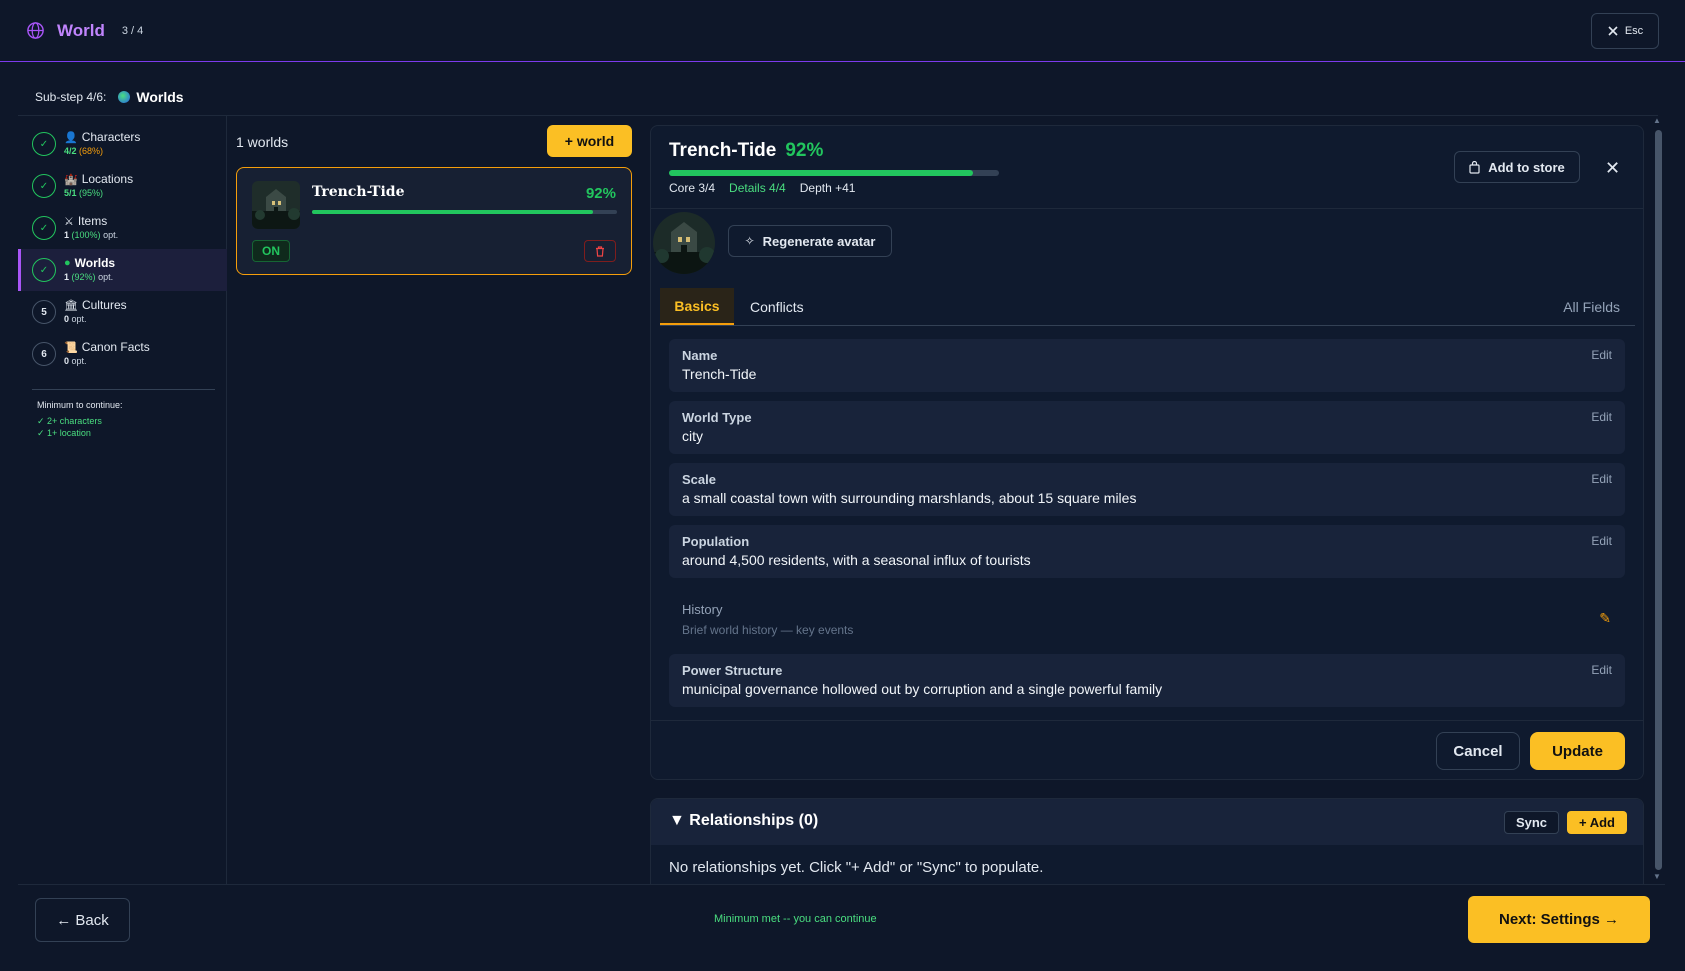 This screenshot has width=1685, height=971. Describe the element at coordinates (1612, 168) in the screenshot. I see `close-panel-button: ✕` at that location.